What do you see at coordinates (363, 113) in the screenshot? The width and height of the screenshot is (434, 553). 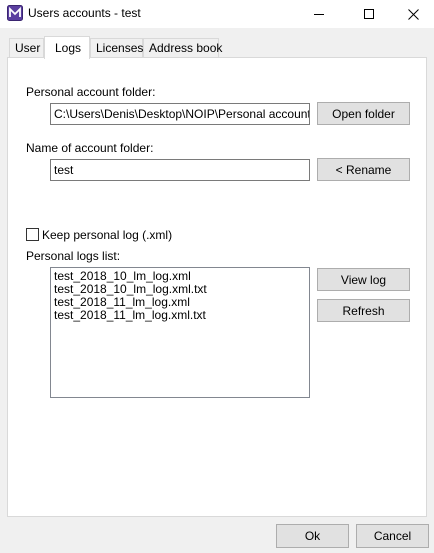 I see `open-folder-button: Open folder` at bounding box center [363, 113].